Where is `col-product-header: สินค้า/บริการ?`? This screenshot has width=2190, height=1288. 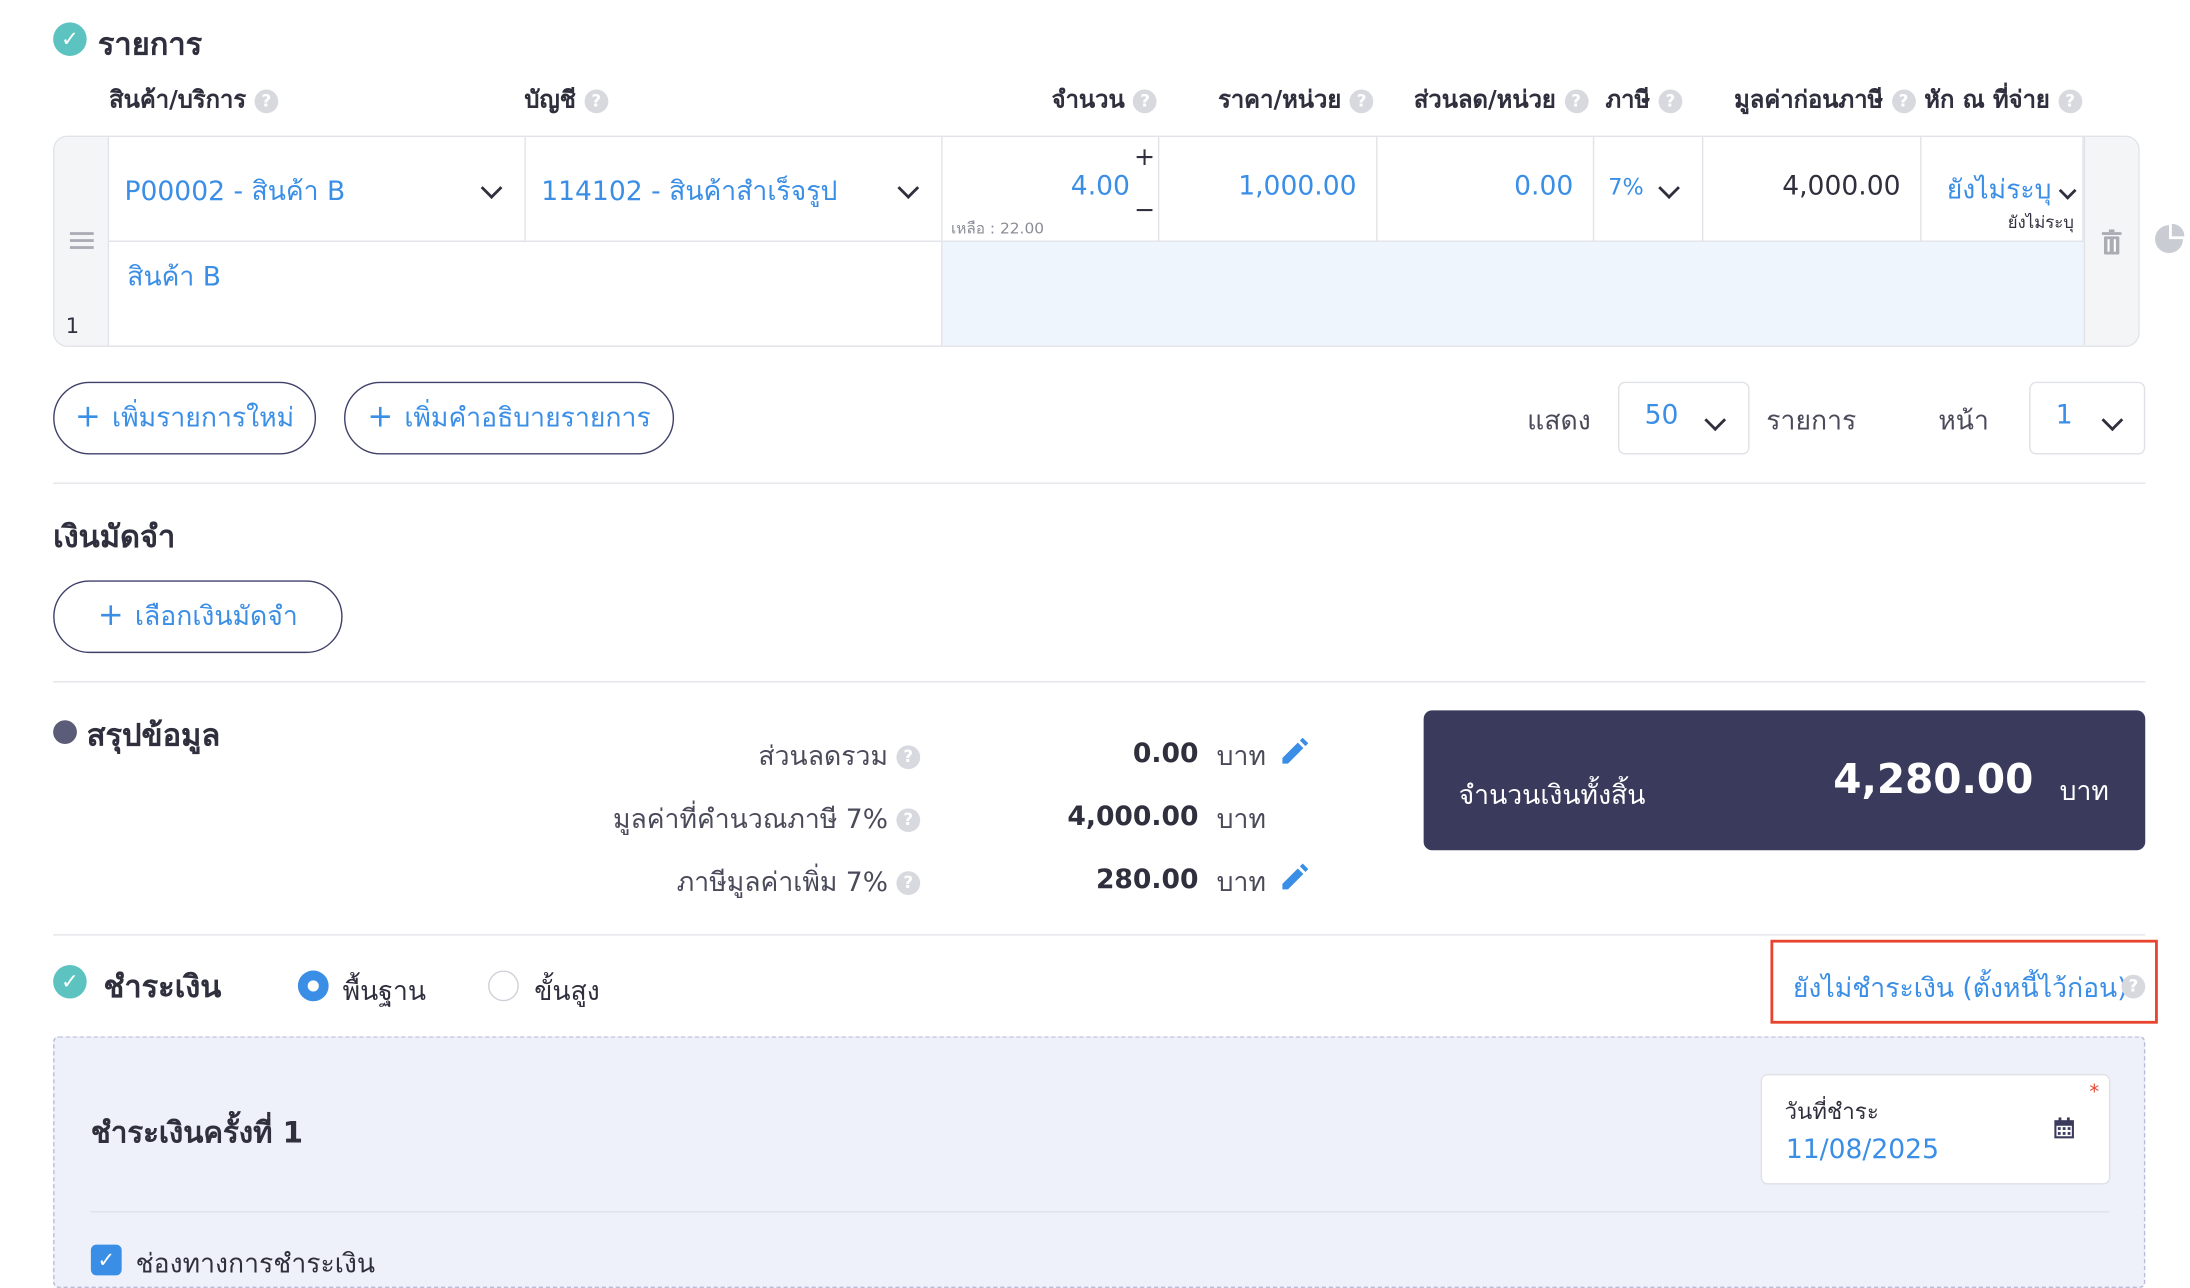
col-product-header: สินค้า/บริการ? is located at coordinates (194, 100).